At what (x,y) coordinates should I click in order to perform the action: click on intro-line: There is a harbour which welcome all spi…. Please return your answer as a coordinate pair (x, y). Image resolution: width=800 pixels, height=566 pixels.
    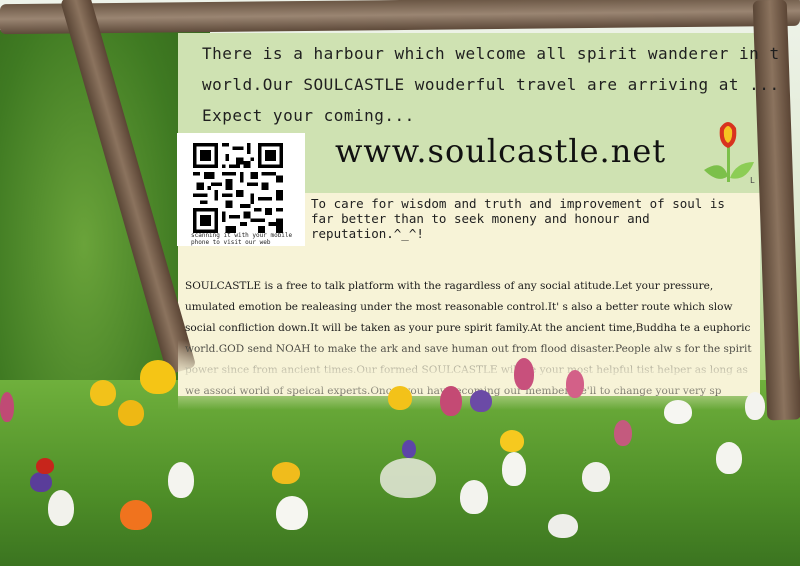
    Looking at the image, I should click on (491, 53).